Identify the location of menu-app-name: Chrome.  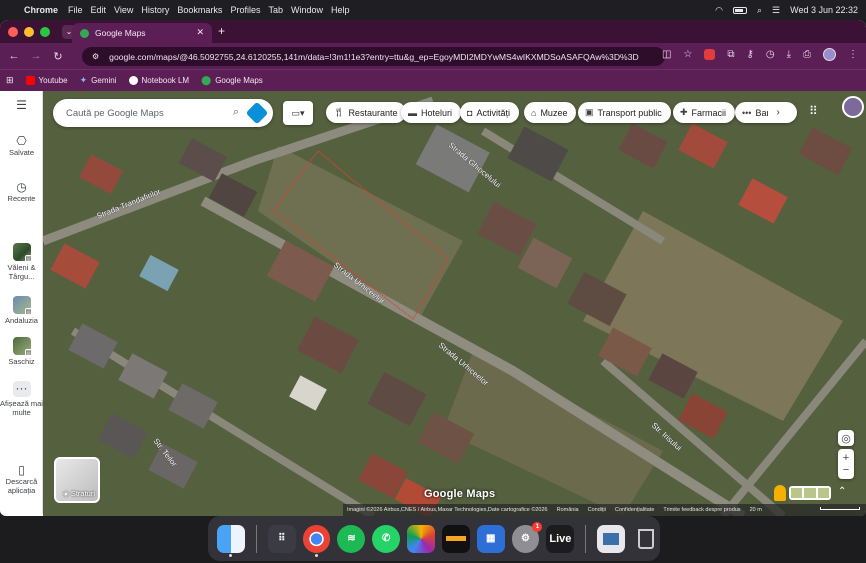
(45, 10).